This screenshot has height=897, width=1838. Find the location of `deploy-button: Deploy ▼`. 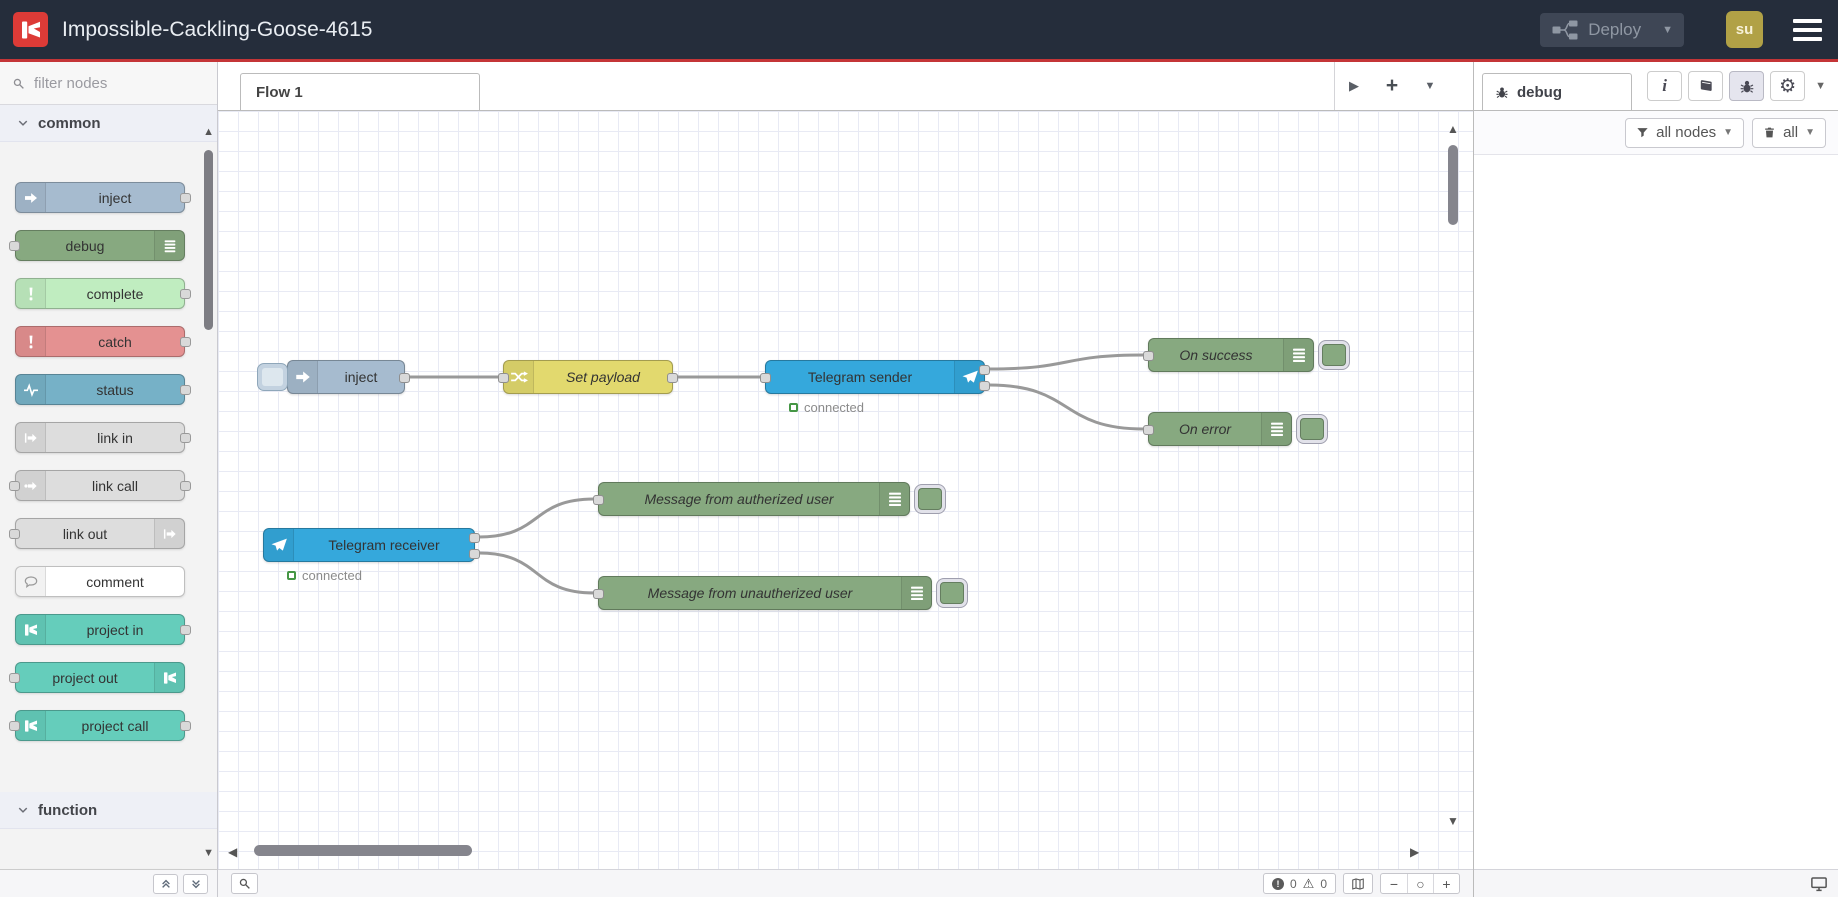

deploy-button: Deploy ▼ is located at coordinates (1612, 29).